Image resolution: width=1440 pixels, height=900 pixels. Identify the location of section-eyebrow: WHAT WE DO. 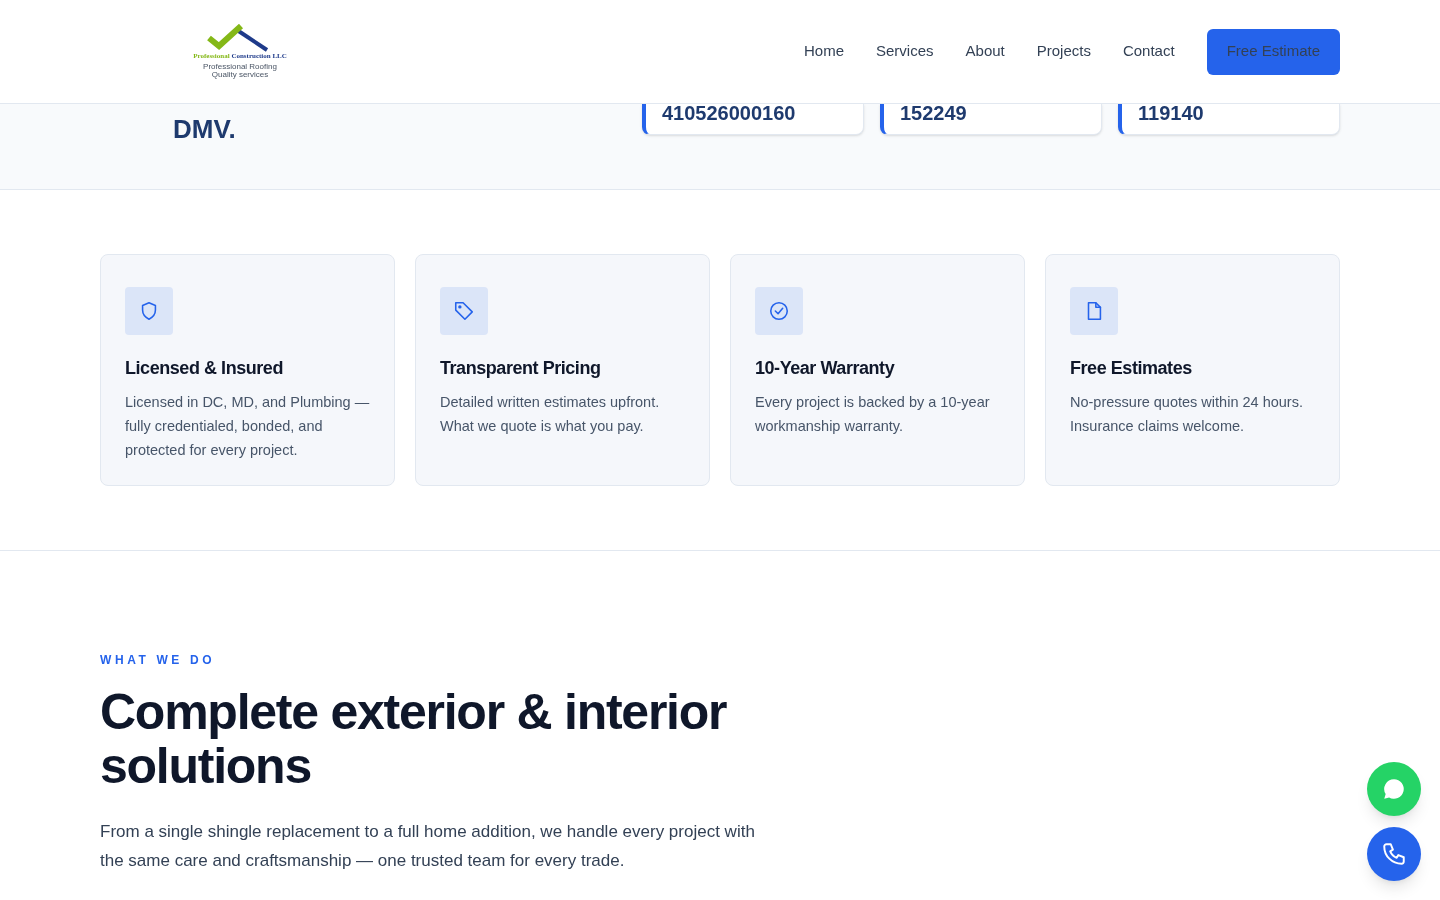
(158, 660).